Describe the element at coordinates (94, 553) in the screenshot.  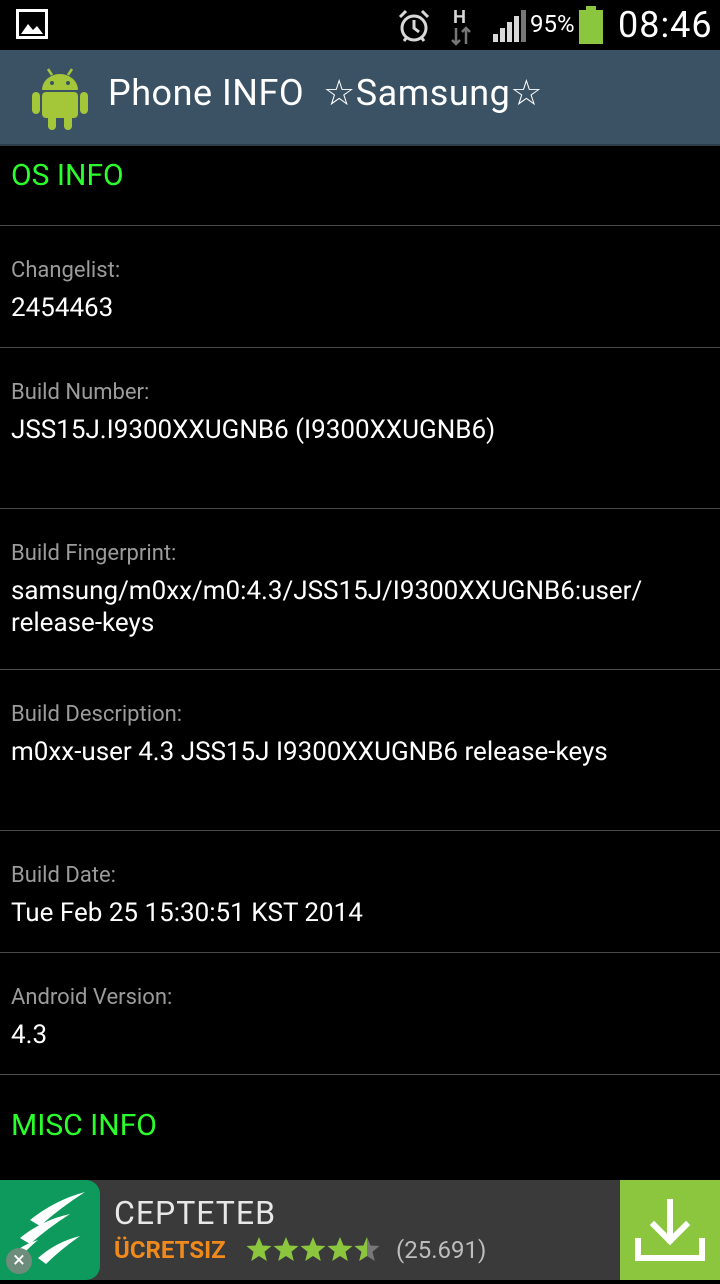
I see `row-label: Build Fingerprint:` at that location.